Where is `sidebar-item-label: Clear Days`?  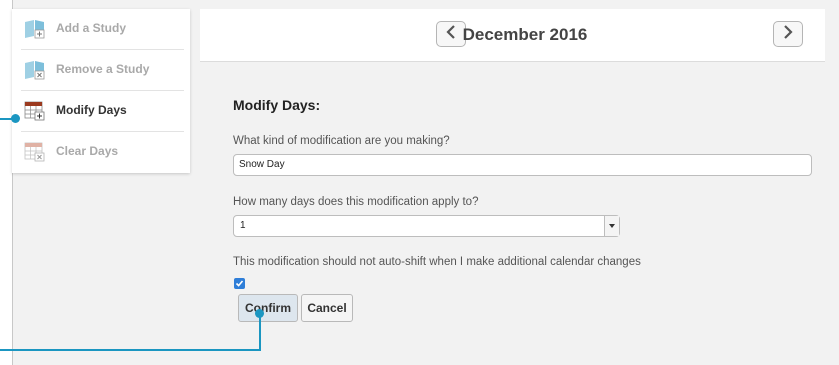
sidebar-item-label: Clear Days is located at coordinates (87, 151).